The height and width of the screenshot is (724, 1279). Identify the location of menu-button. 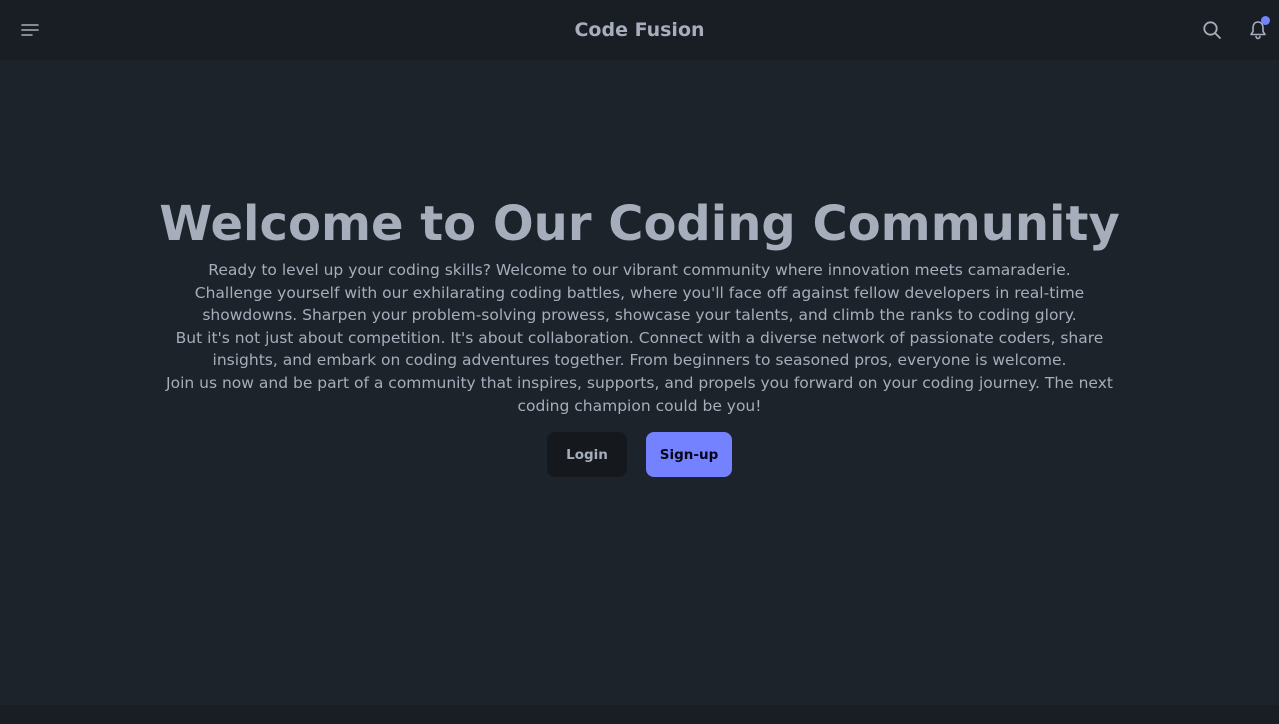
(30, 30).